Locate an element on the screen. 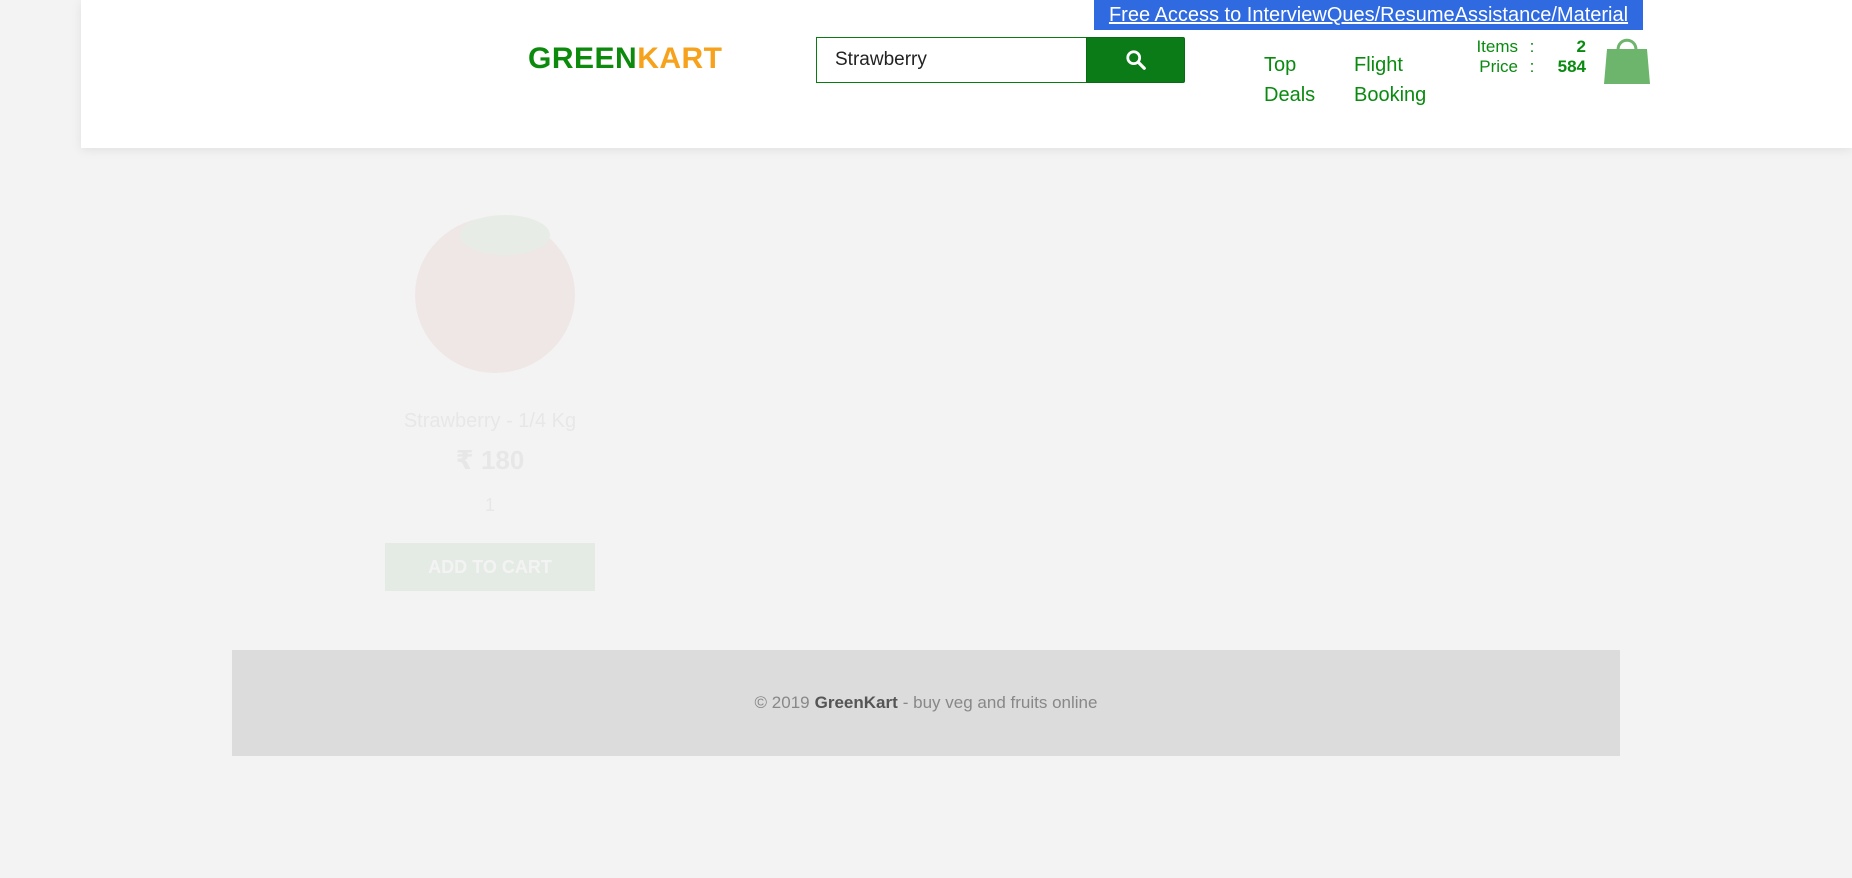 This screenshot has height=878, width=1852. flight-booking-link: Flight Booking is located at coordinates (1404, 80).